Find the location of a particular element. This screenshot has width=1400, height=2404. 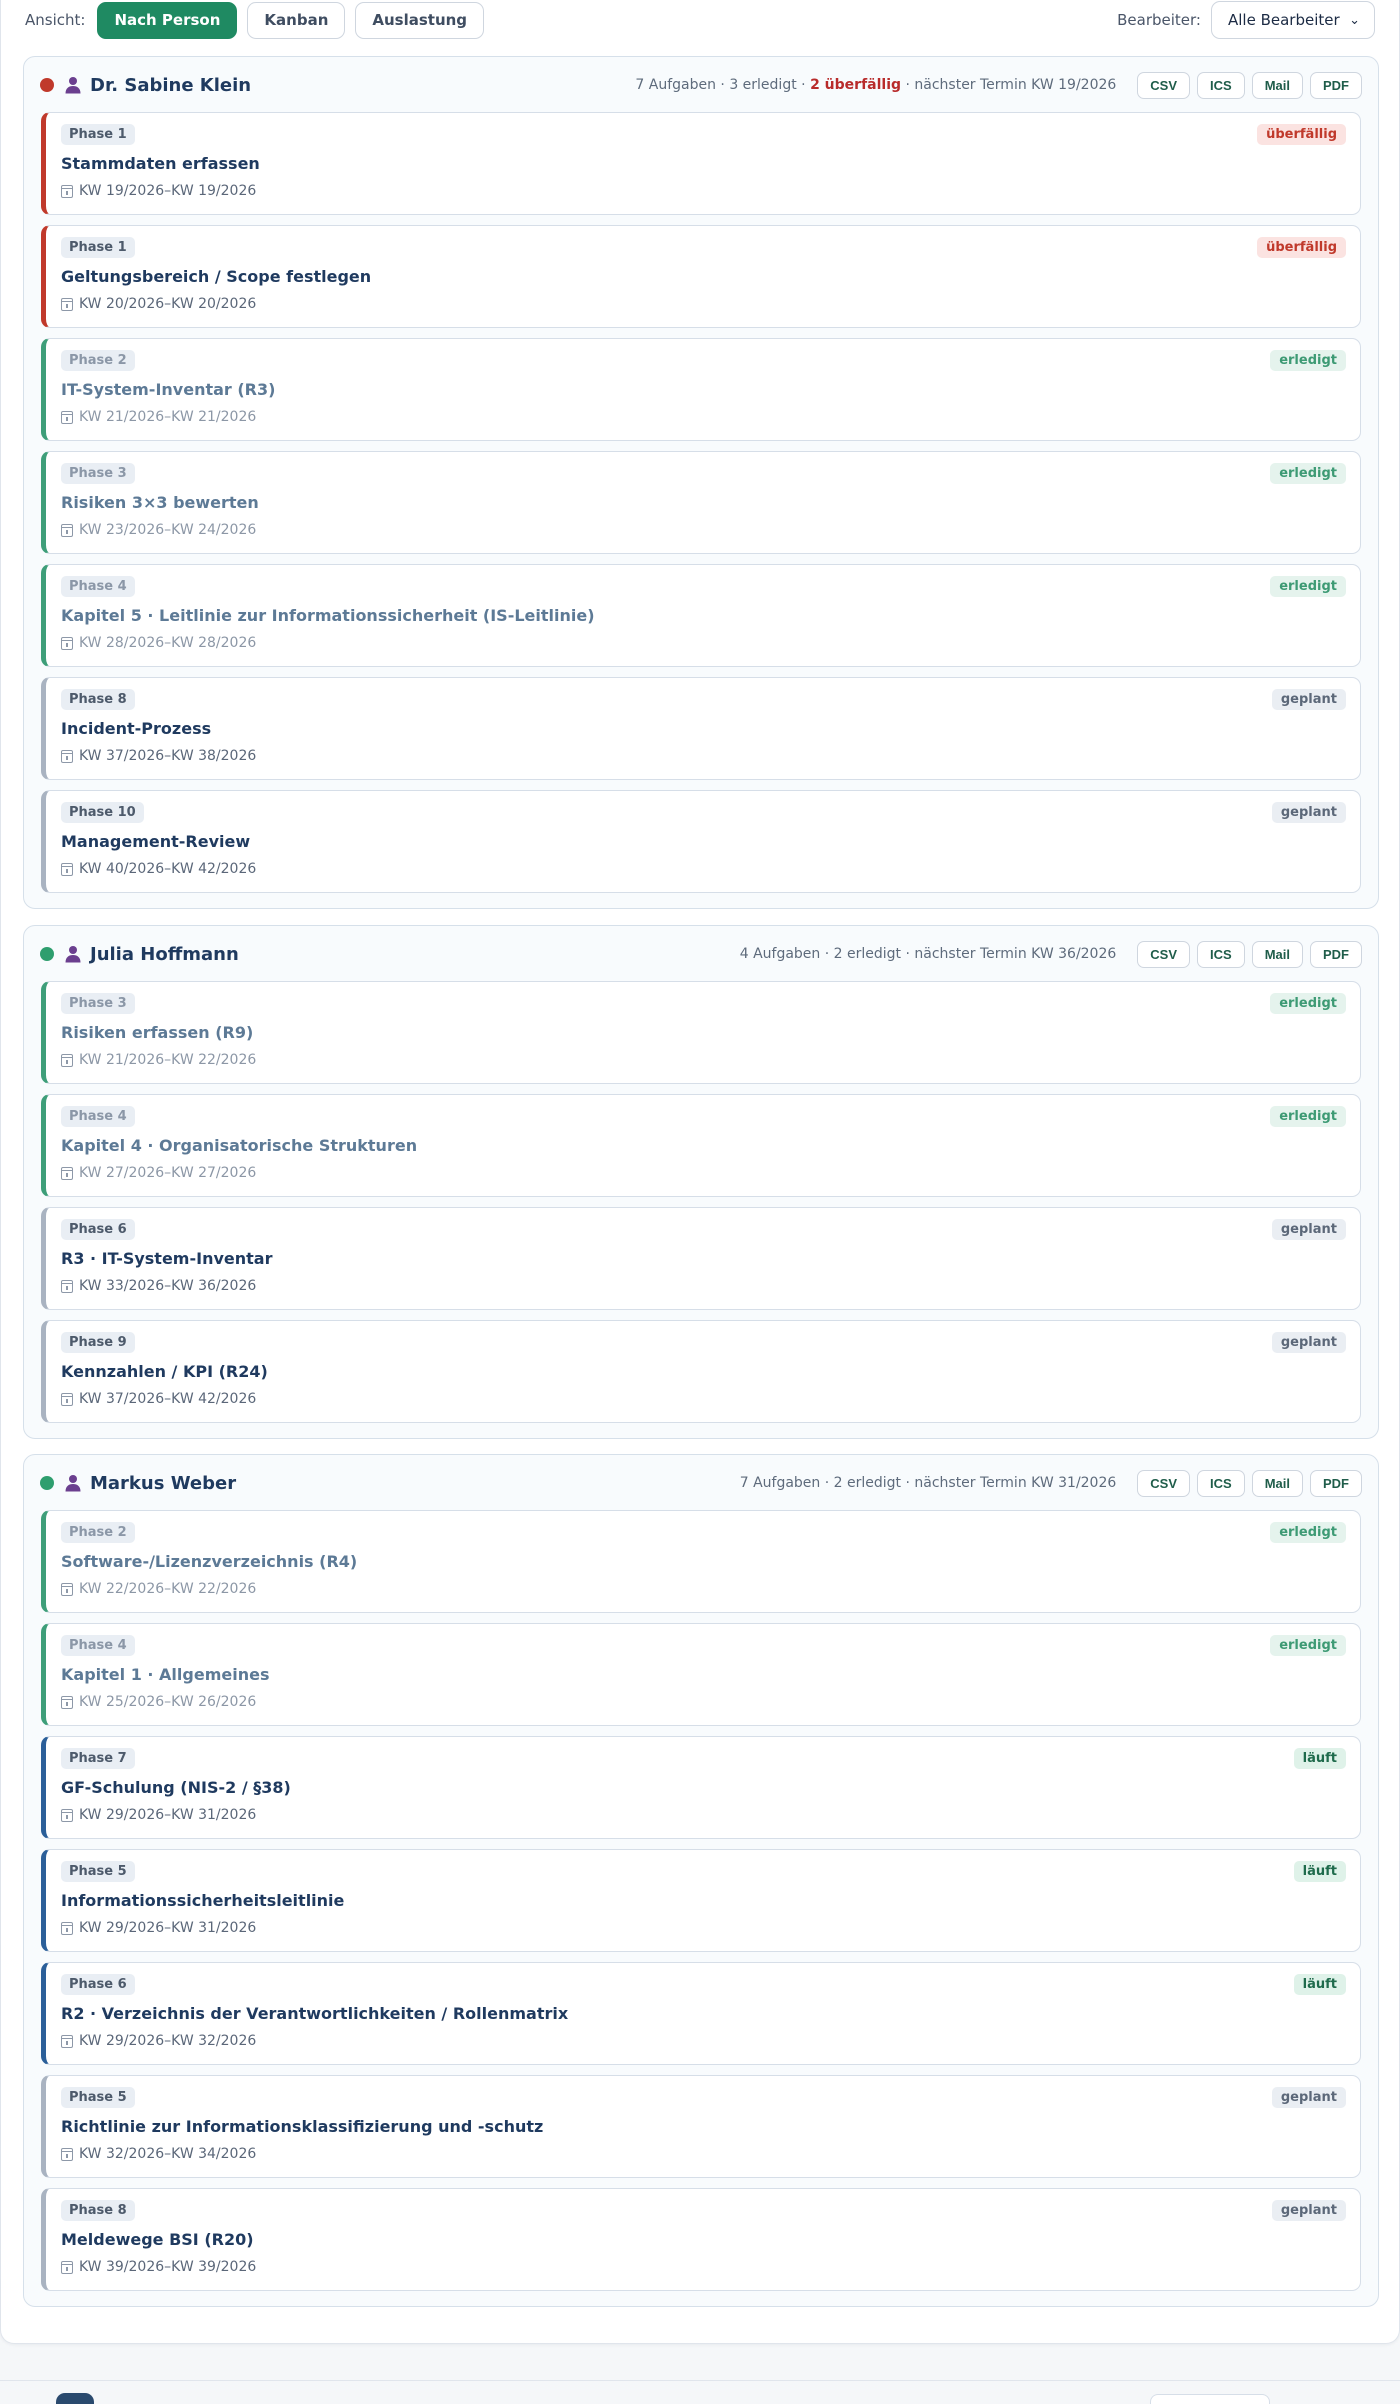

status-badge: überfällig is located at coordinates (1301, 134).